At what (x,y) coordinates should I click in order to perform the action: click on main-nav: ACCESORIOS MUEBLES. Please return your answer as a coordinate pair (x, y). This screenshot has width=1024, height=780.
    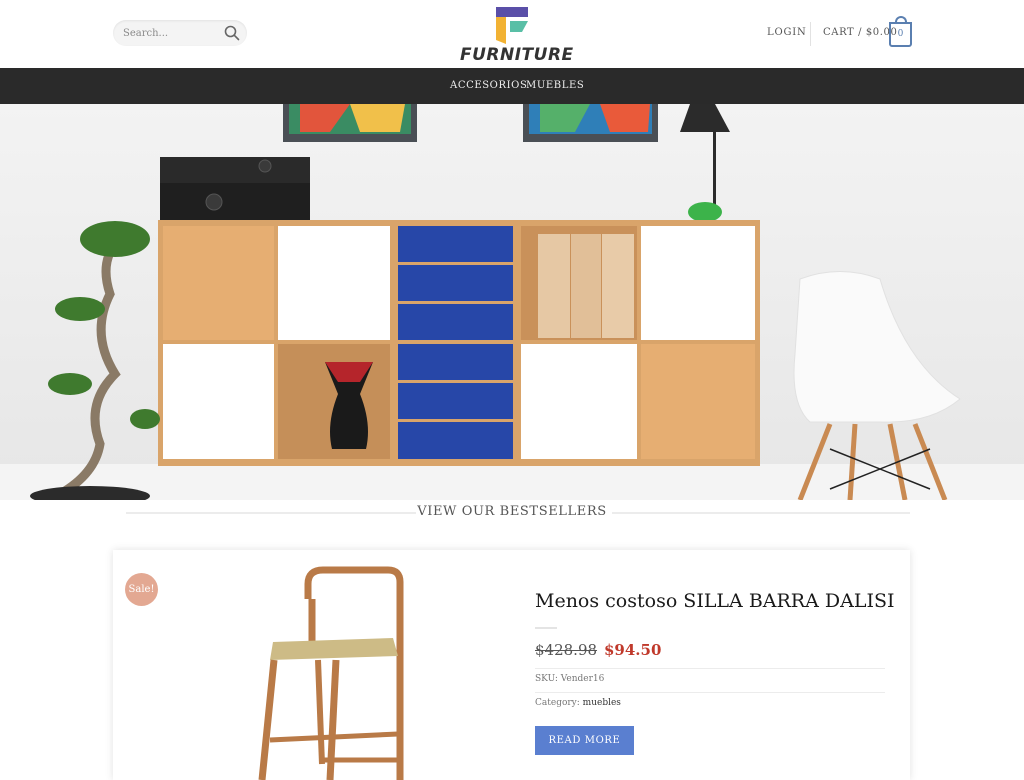
    Looking at the image, I should click on (512, 86).